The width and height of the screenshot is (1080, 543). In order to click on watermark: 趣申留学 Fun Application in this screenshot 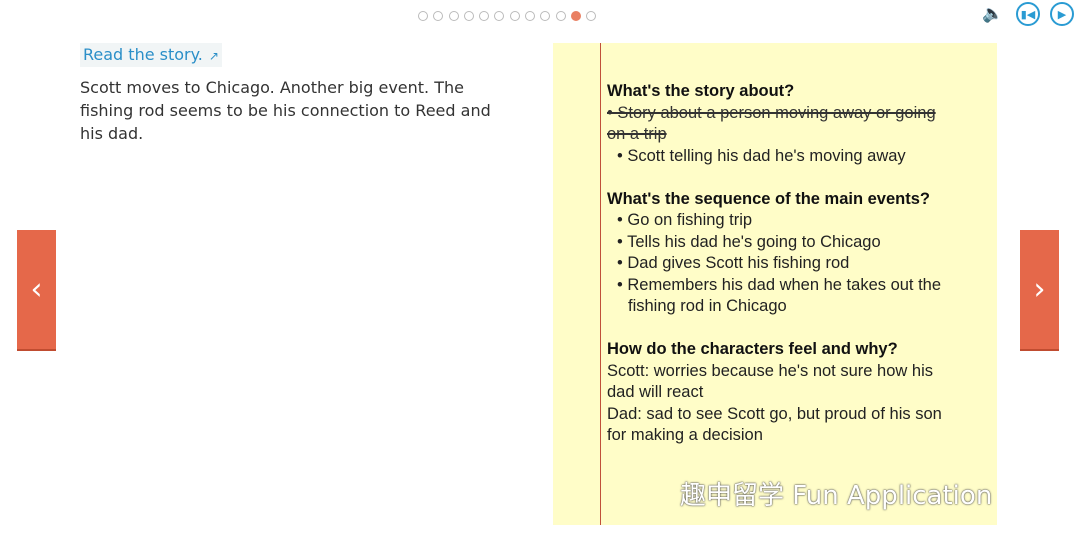, I will do `click(836, 496)`.